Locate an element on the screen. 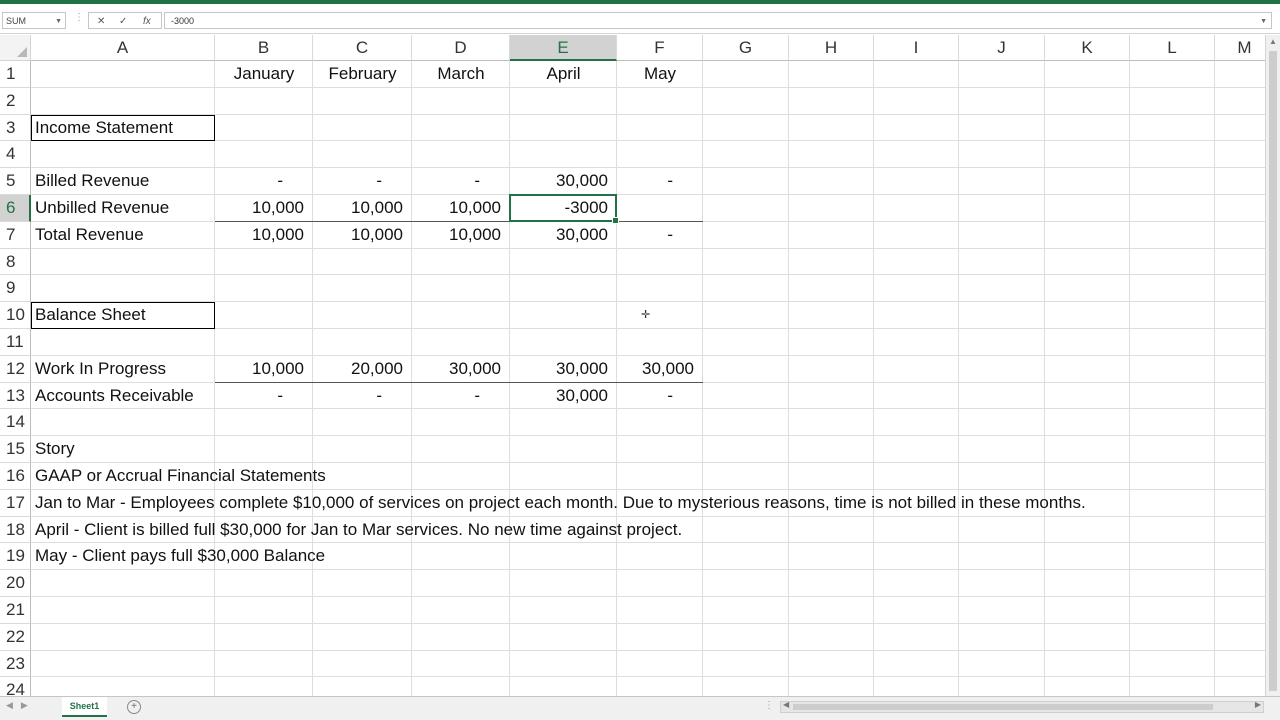 This screenshot has width=1280, height=720. scroll-right-icon: ▶ is located at coordinates (1258, 704).